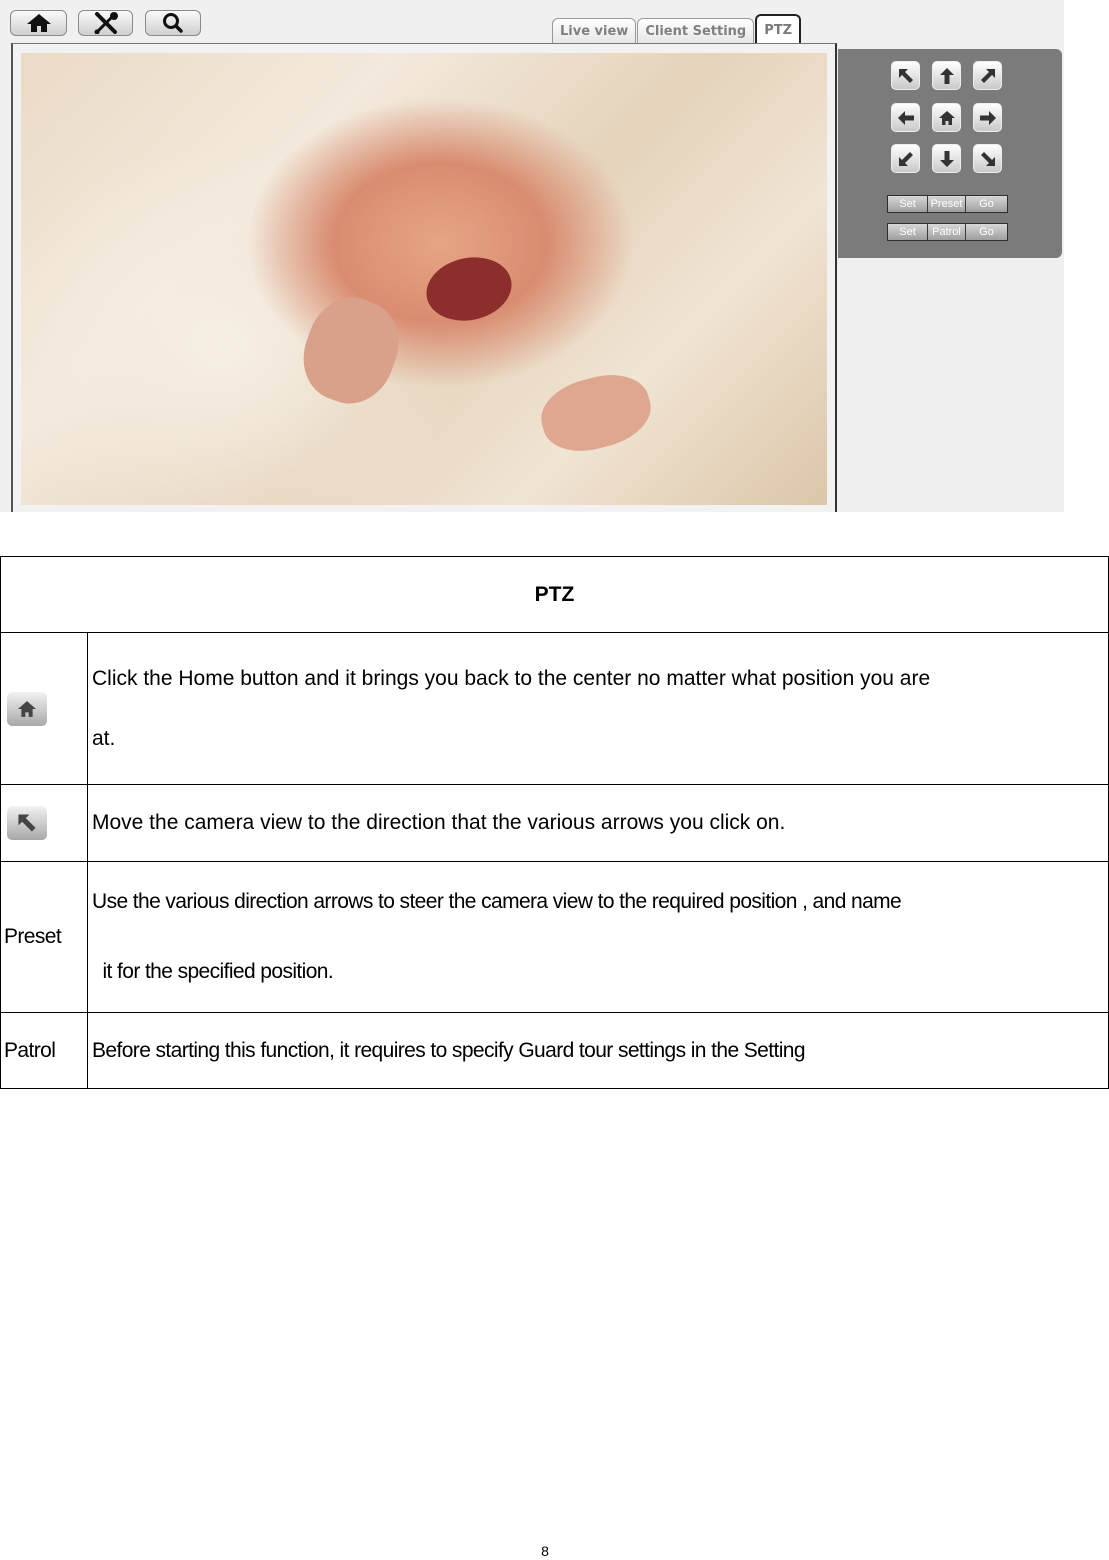  Describe the element at coordinates (778, 29) in the screenshot. I see `tab-ptz: PTZ` at that location.